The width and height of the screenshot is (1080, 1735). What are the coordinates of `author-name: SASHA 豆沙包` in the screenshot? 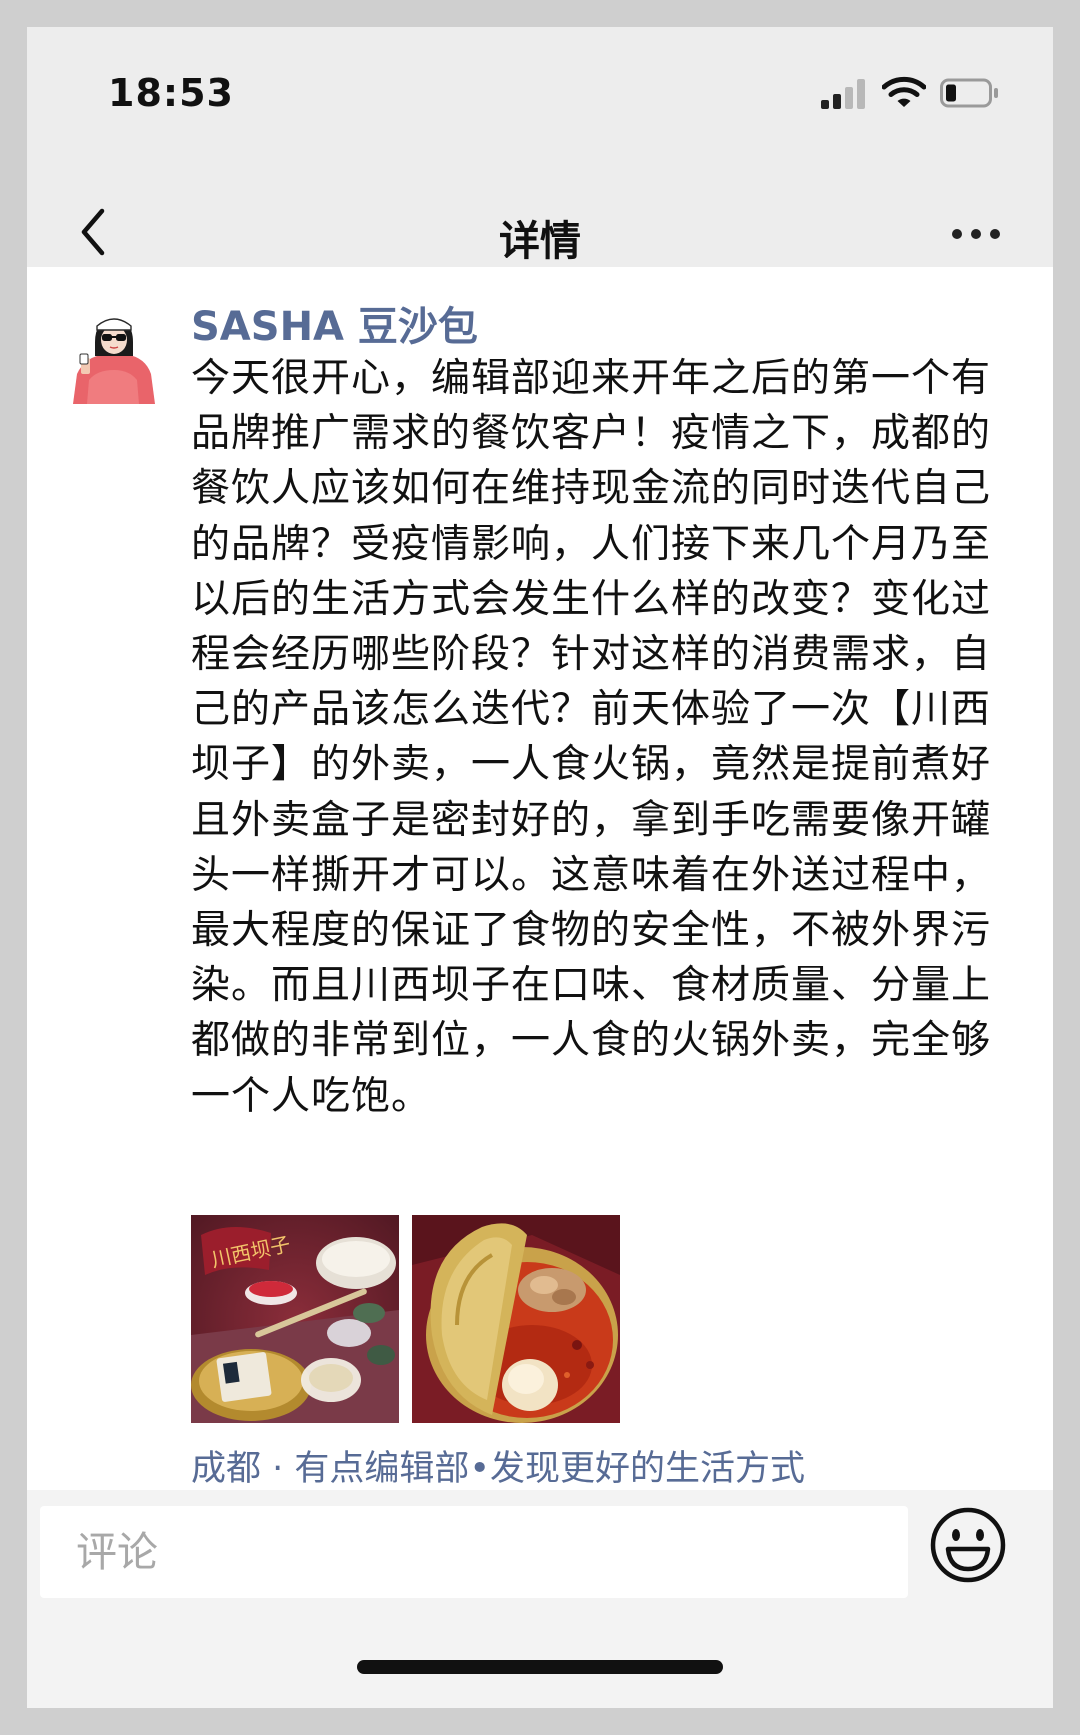 It's located at (334, 323).